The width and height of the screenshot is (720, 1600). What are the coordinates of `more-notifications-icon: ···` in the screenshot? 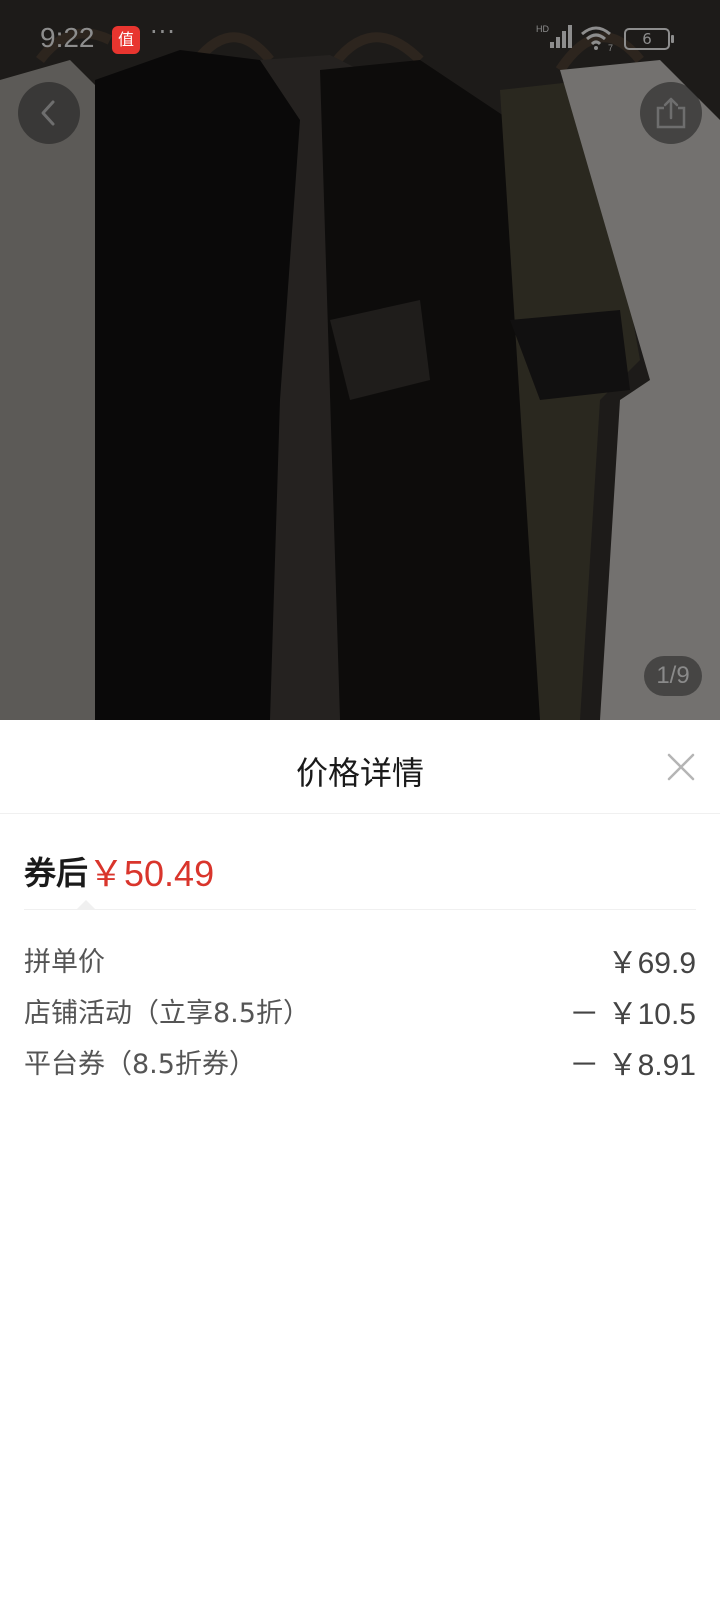 It's located at (163, 32).